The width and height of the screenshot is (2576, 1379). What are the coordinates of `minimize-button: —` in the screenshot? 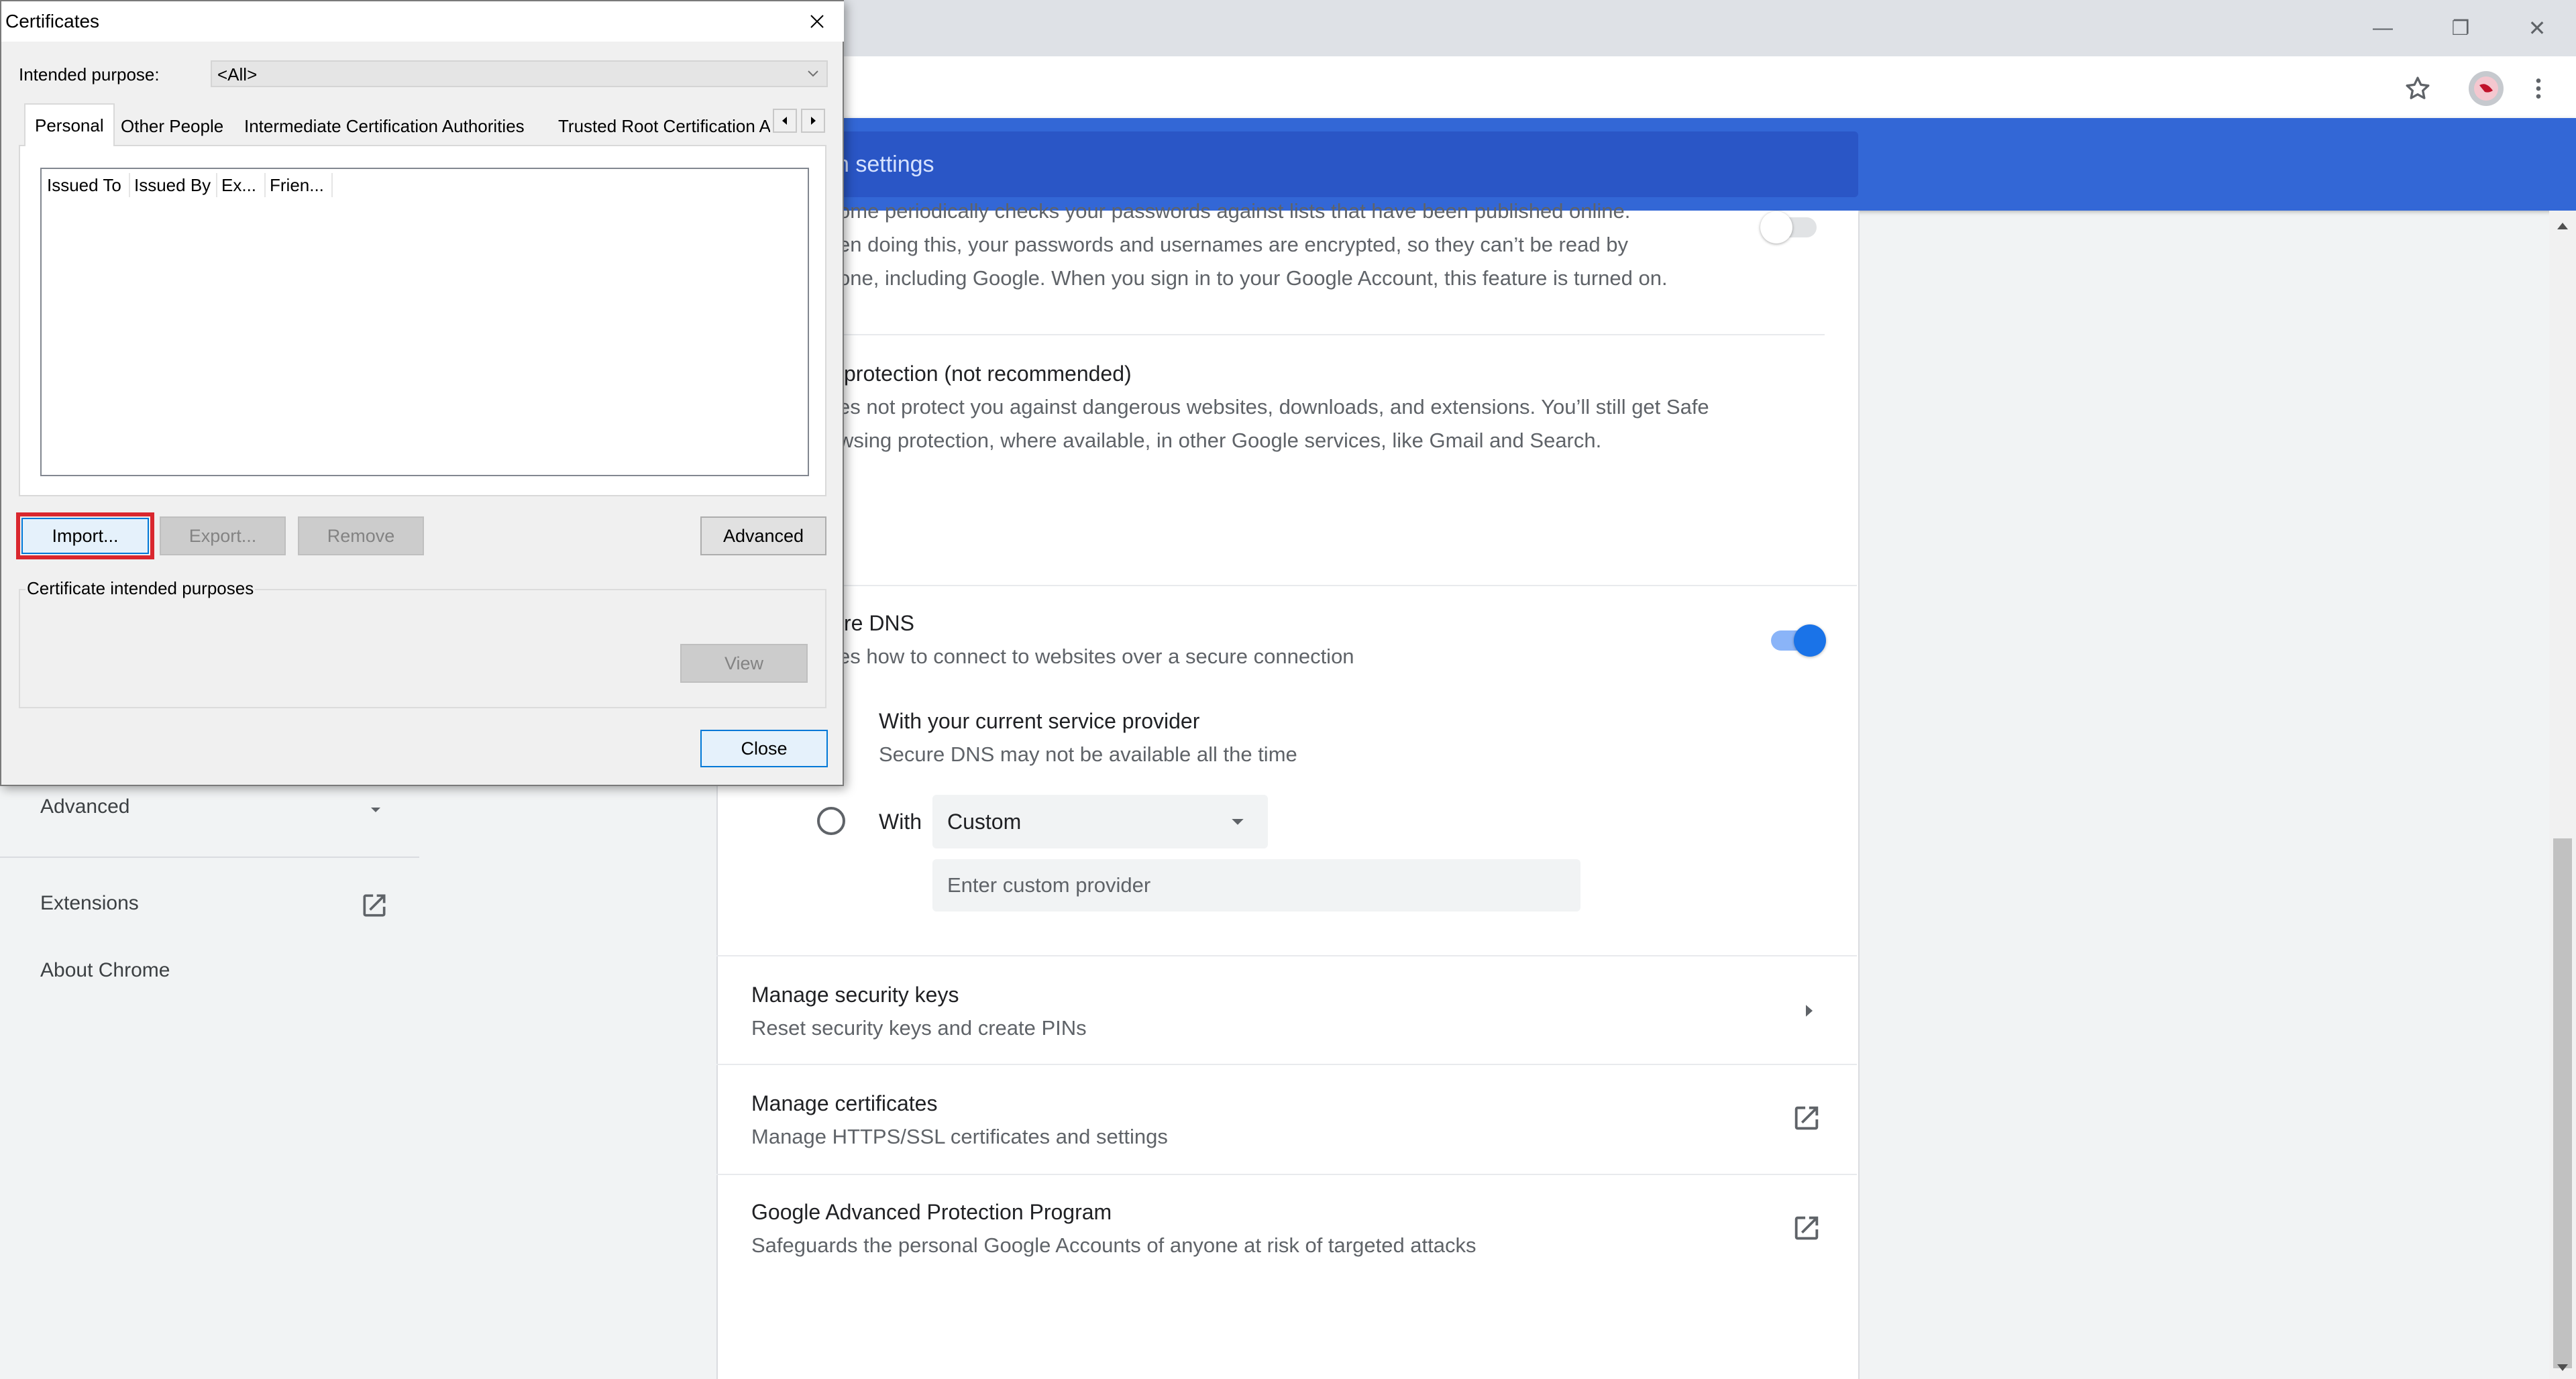 It's located at (2383, 28).